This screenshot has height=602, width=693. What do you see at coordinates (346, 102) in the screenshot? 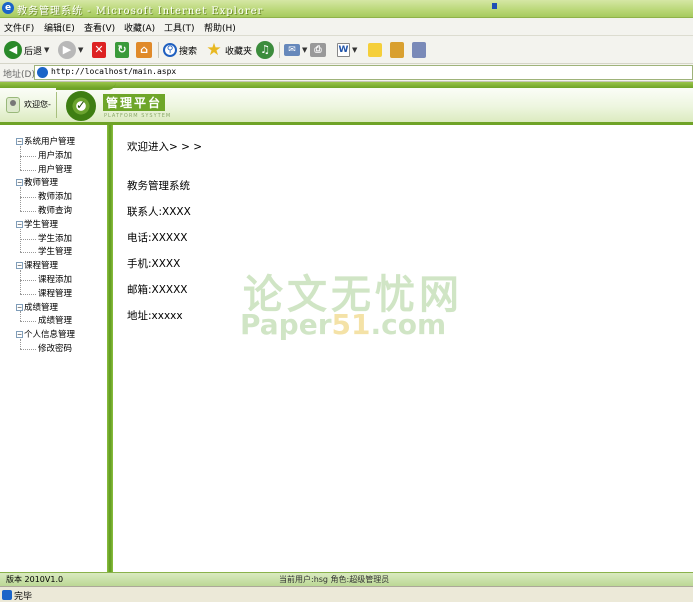
I see `app-header: 欢迎您- ✓ 管理平台 PLATFORM SYSYTEM` at bounding box center [346, 102].